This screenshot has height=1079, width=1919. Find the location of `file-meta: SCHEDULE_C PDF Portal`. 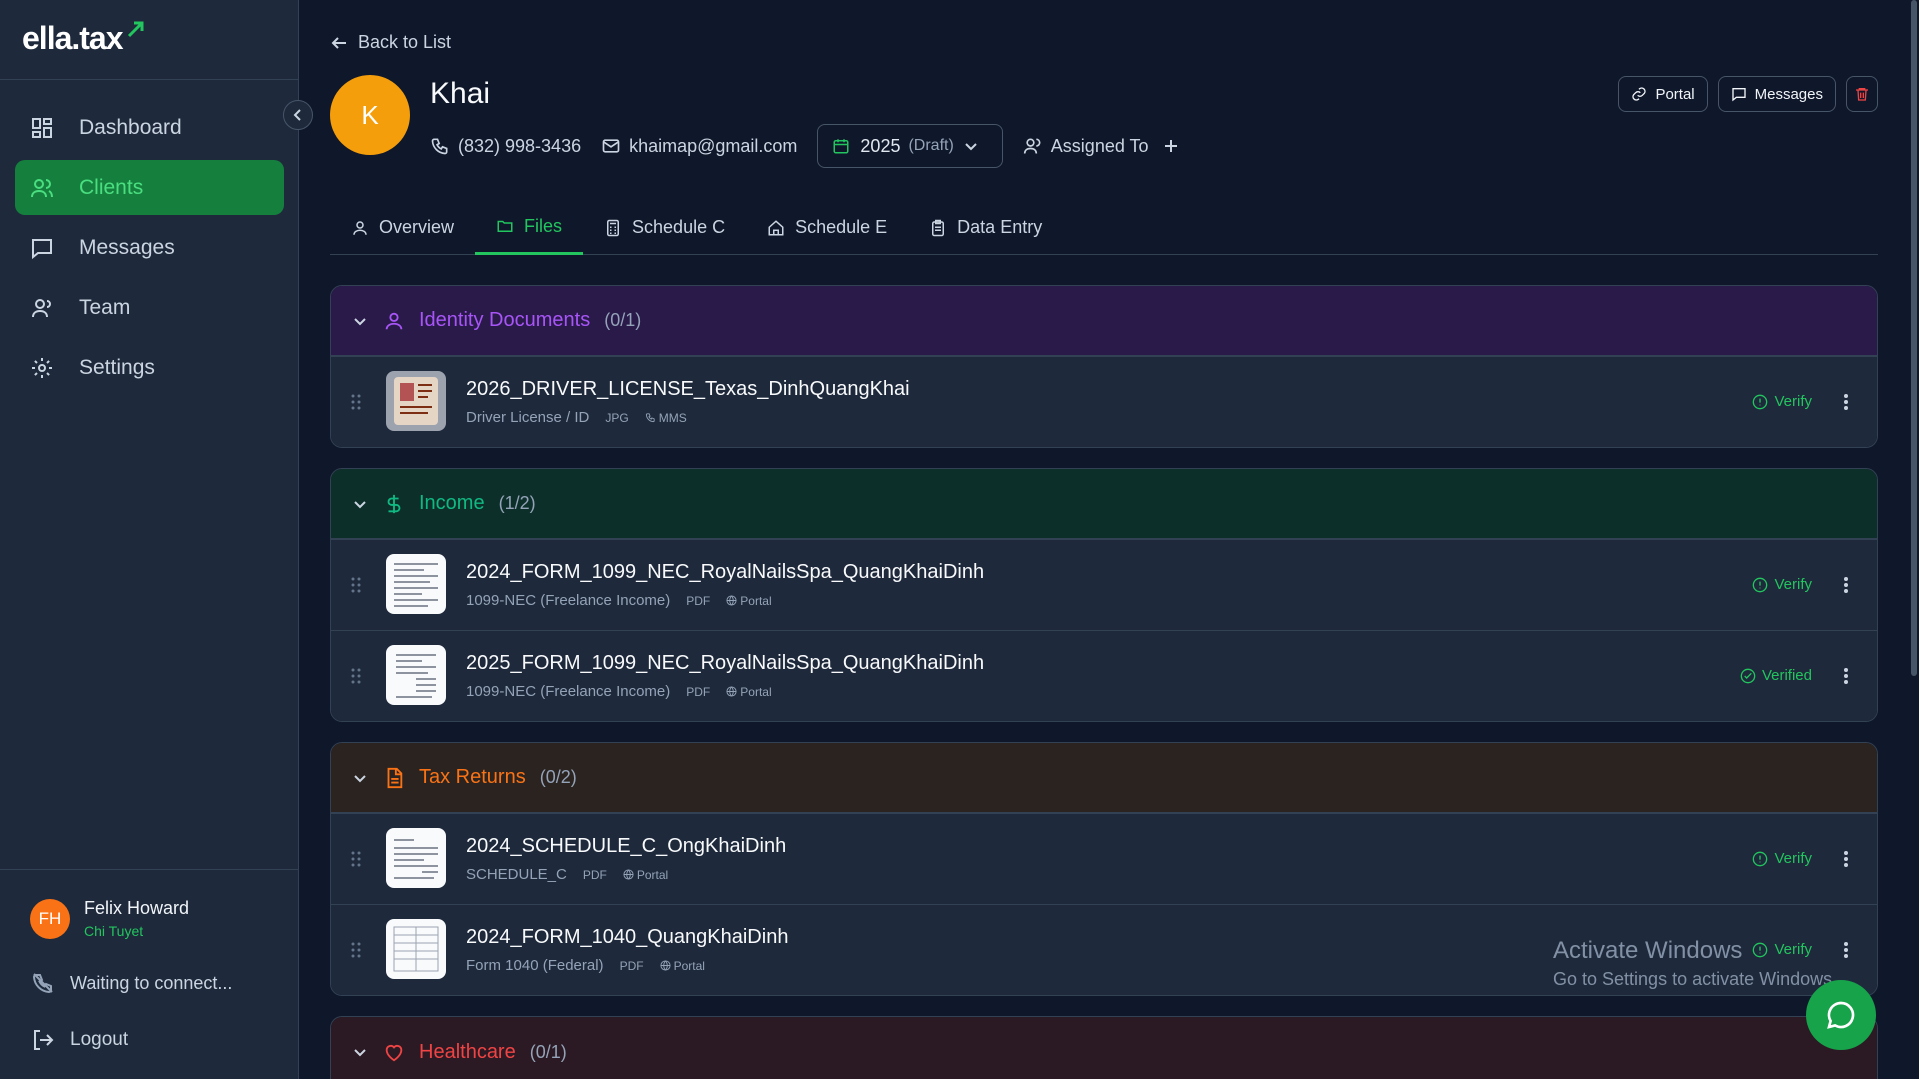

file-meta: SCHEDULE_C PDF Portal is located at coordinates (567, 874).